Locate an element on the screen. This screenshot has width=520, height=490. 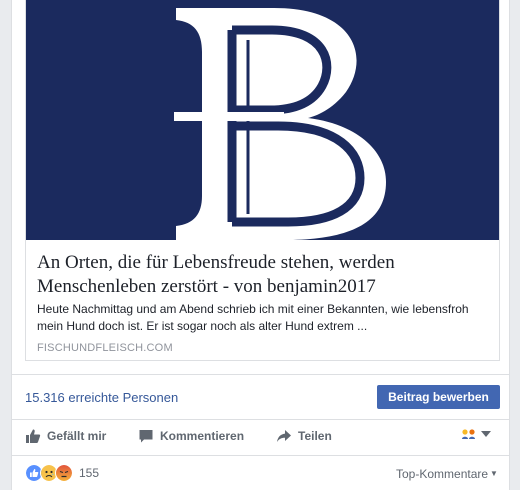
caret-down-icon: ▼ is located at coordinates (494, 473).